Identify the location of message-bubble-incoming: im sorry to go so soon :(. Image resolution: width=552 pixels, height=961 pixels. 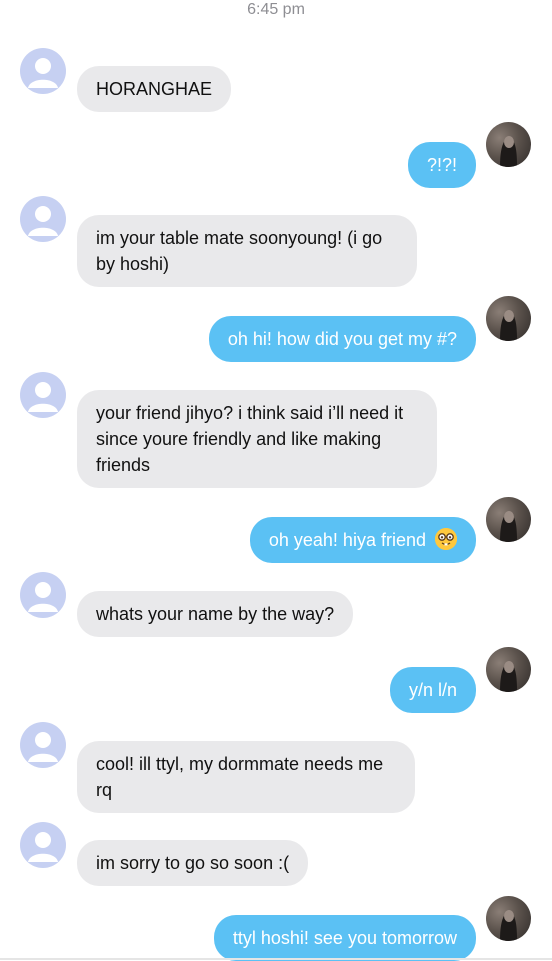
(193, 863).